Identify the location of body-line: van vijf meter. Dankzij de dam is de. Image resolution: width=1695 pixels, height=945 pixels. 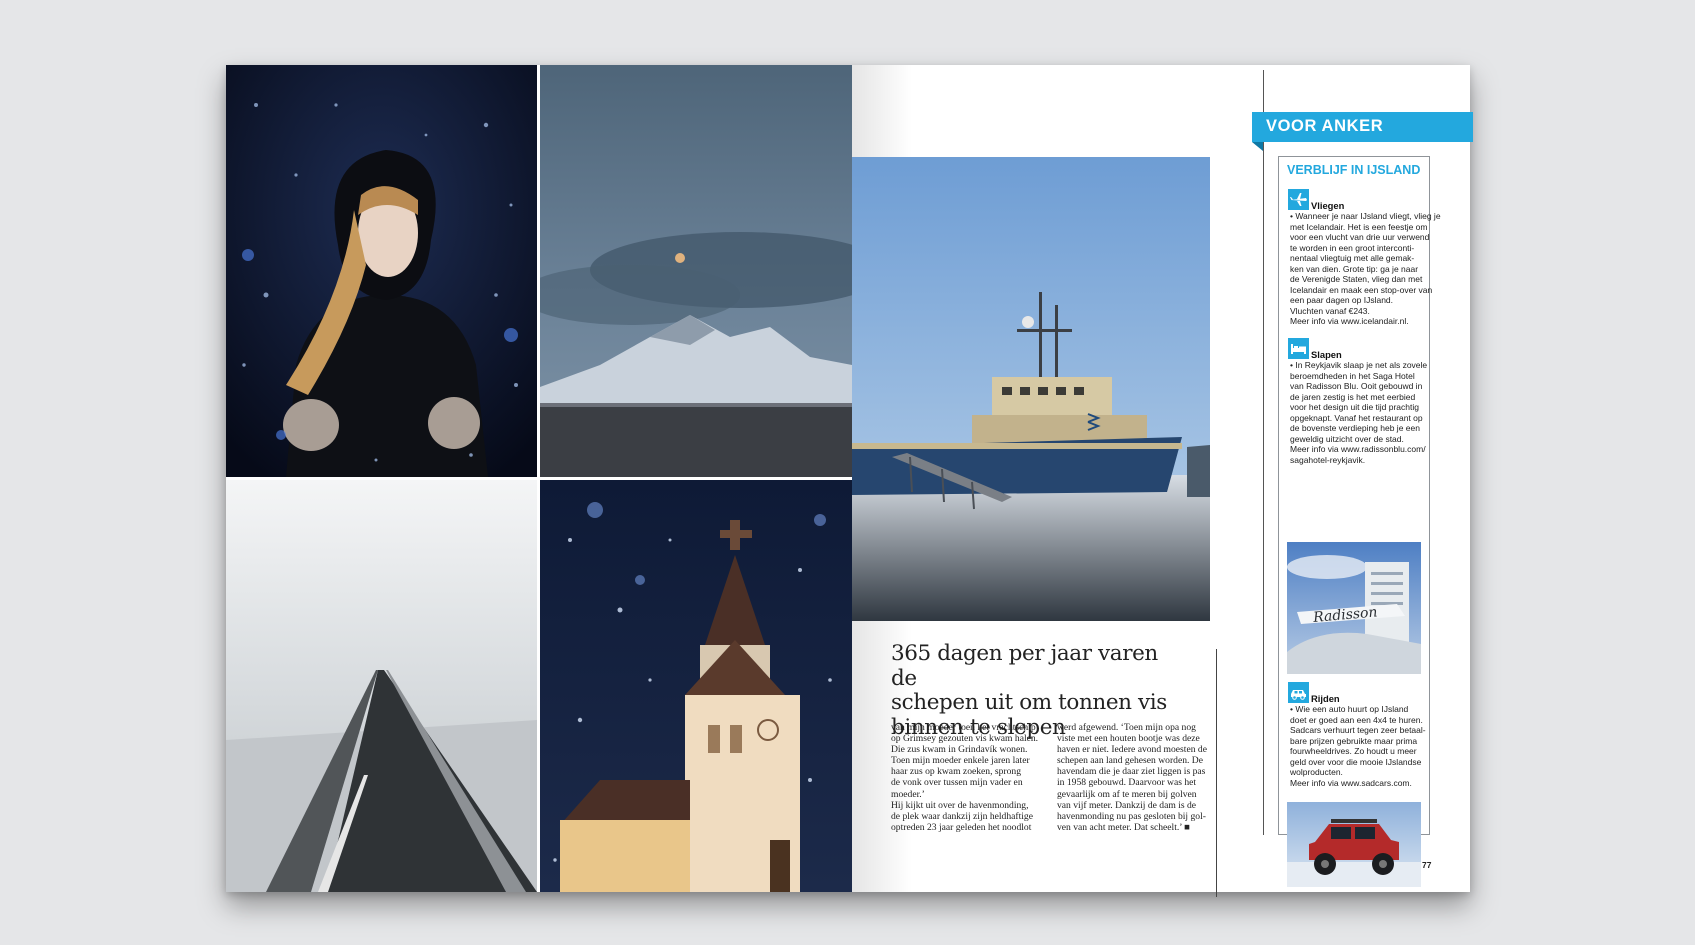
(1127, 805).